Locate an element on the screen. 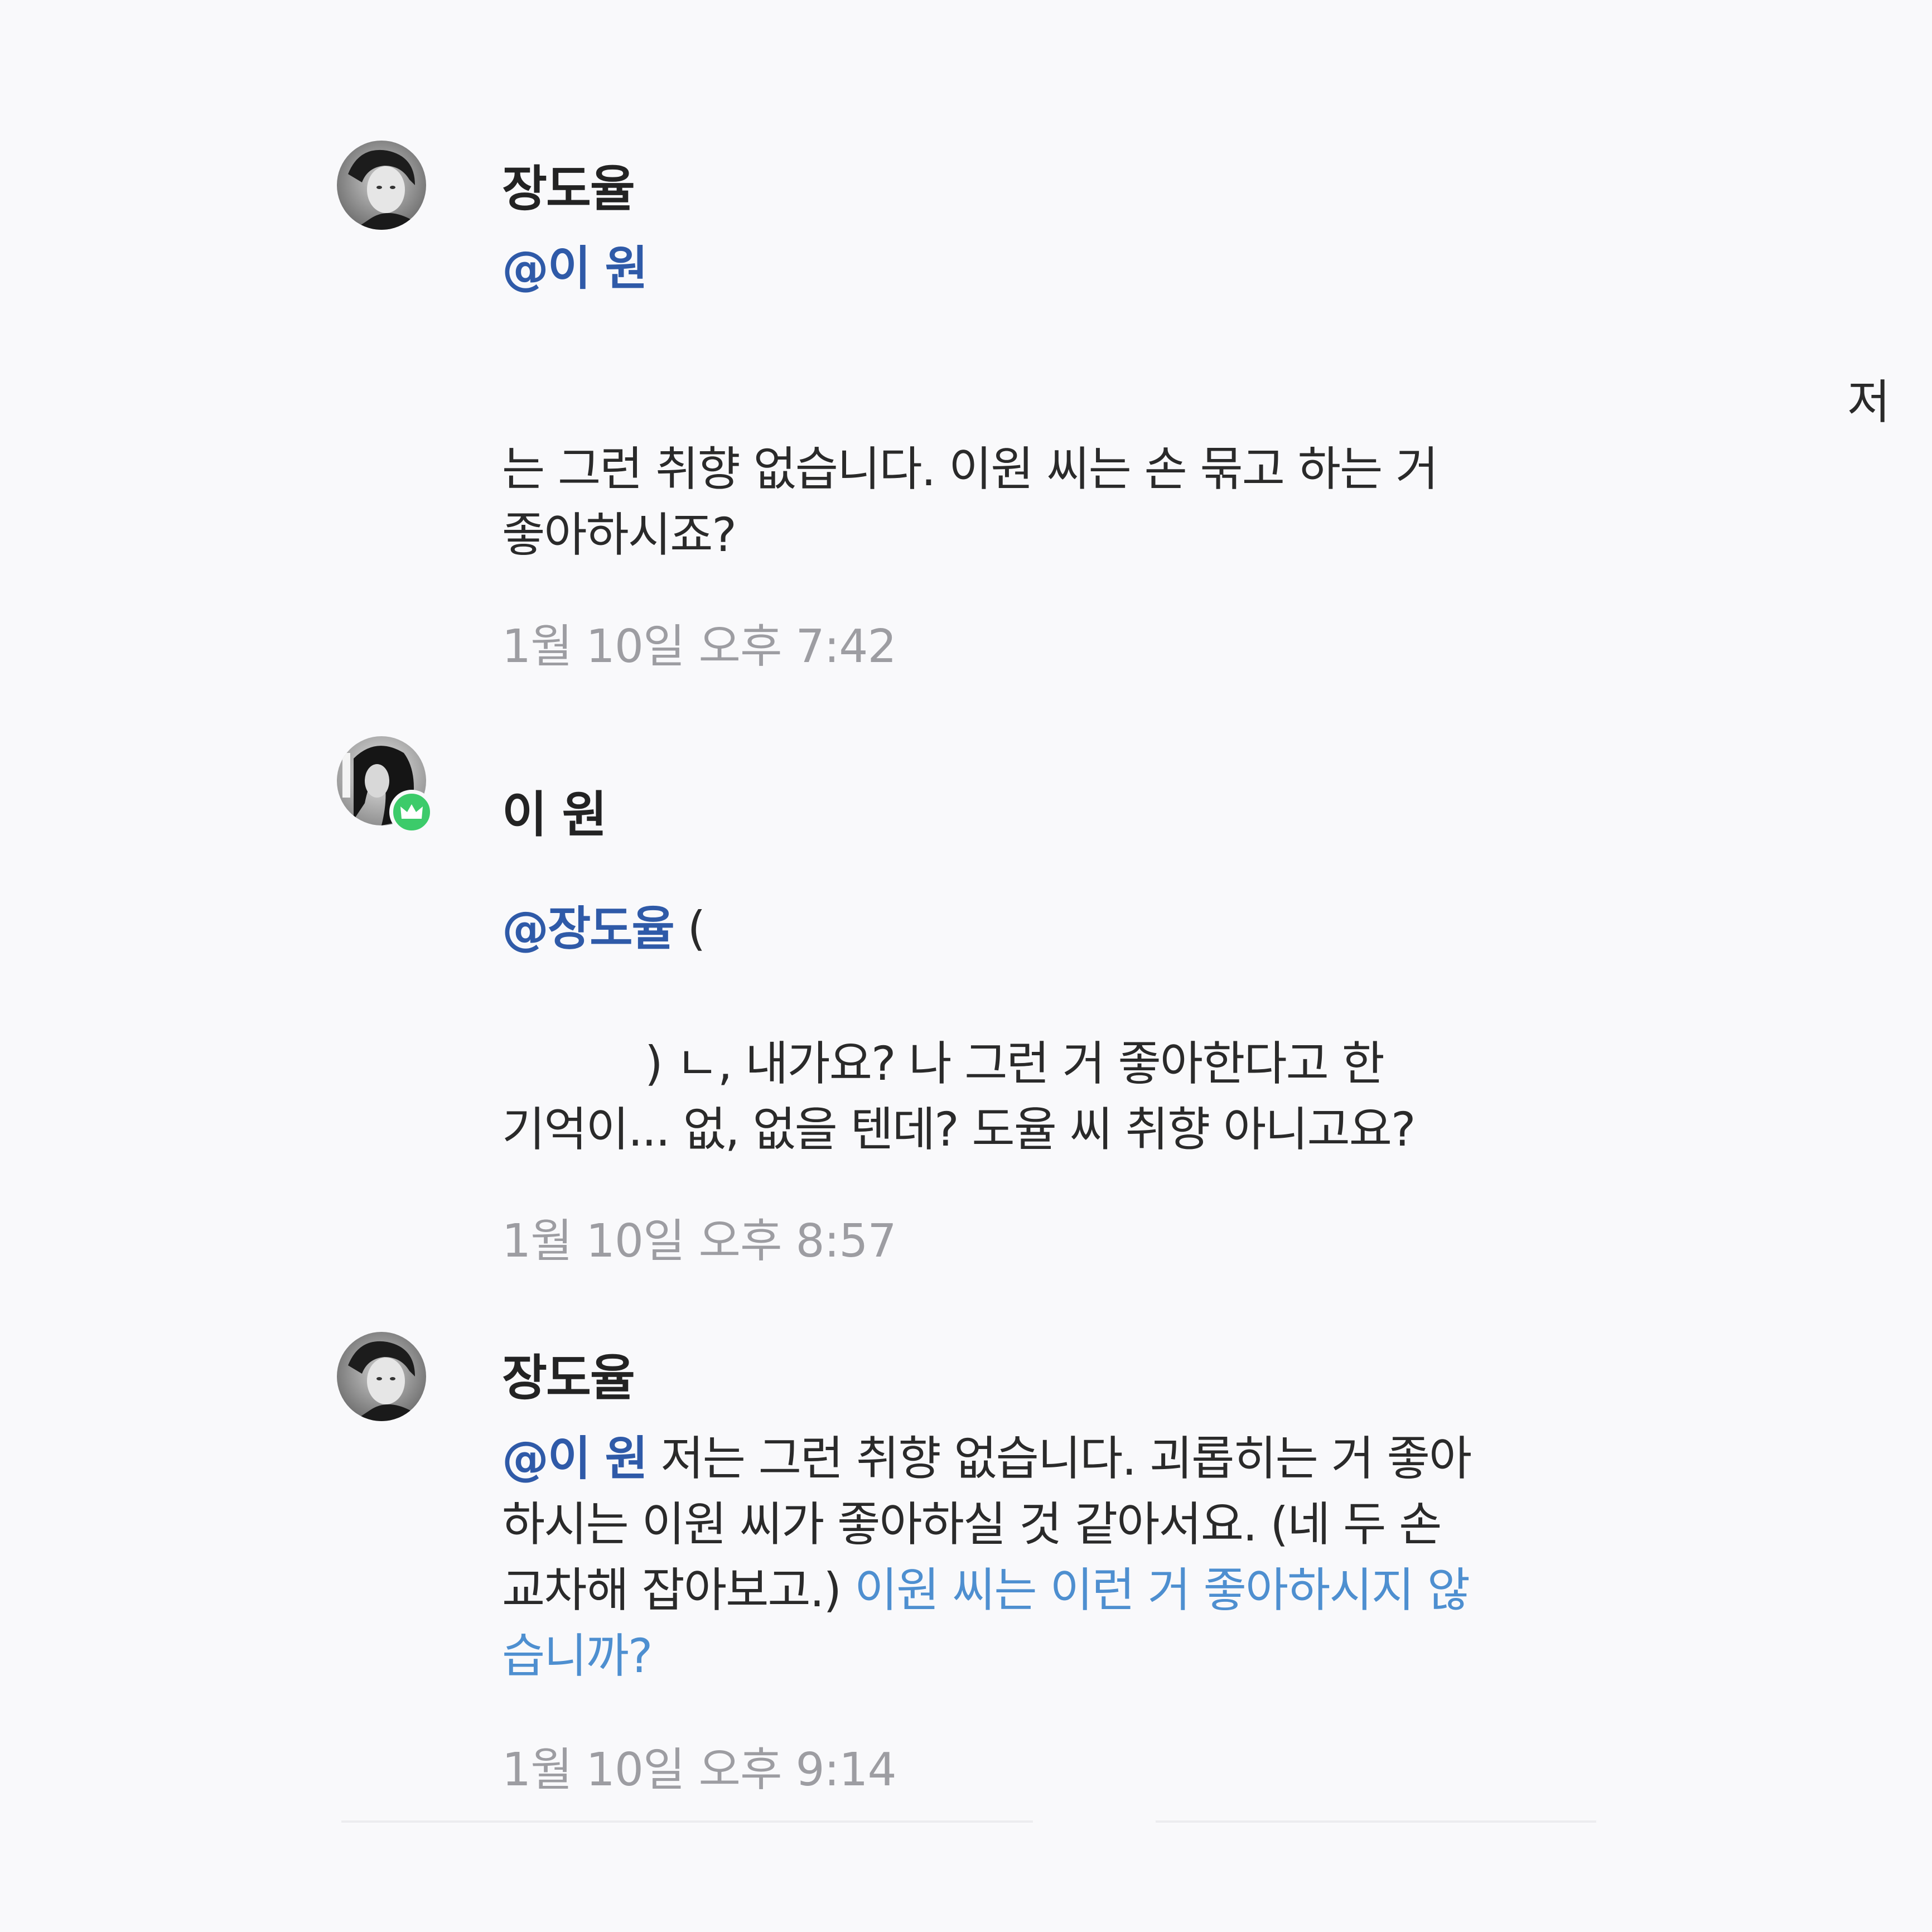 The image size is (1932, 1932). message-text-line: ) ㄴ, 내가요? 나 그런 거 좋아한다고 한 is located at coordinates (1015, 1063).